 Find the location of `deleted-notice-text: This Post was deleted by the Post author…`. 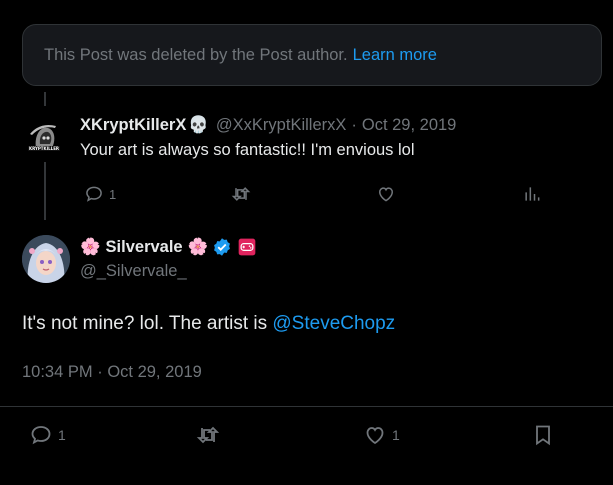

deleted-notice-text: This Post was deleted by the Post author… is located at coordinates (196, 54).